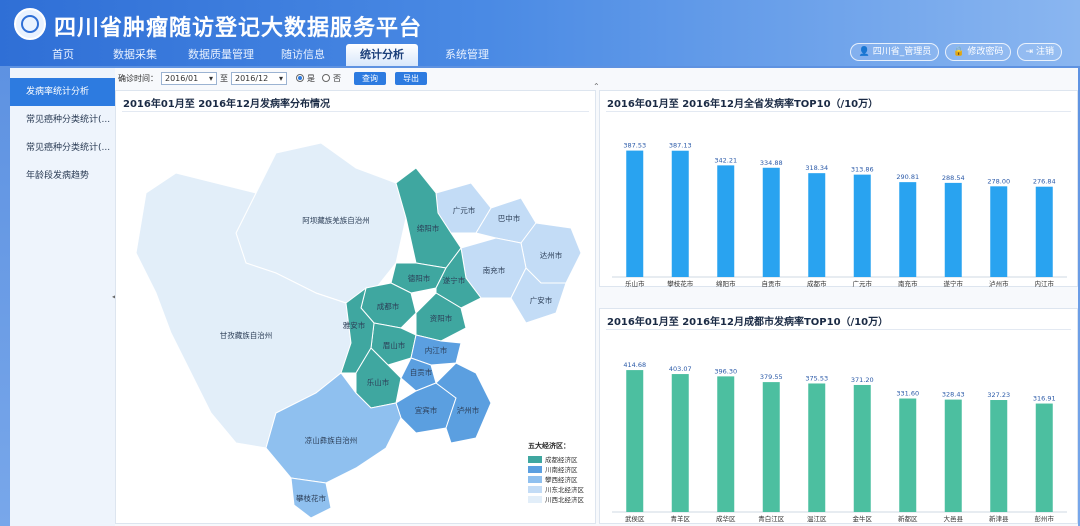 This screenshot has height=526, width=1080. What do you see at coordinates (680, 283) in the screenshot?
I see `province-category-label: 攀枝花市` at bounding box center [680, 283].